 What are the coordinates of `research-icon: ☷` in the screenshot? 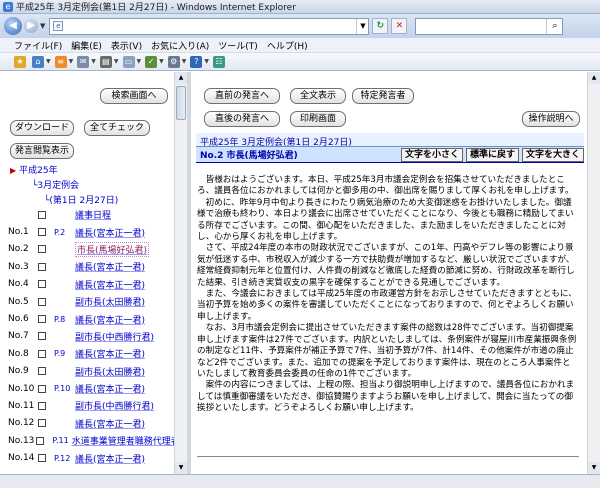 It's located at (219, 61).